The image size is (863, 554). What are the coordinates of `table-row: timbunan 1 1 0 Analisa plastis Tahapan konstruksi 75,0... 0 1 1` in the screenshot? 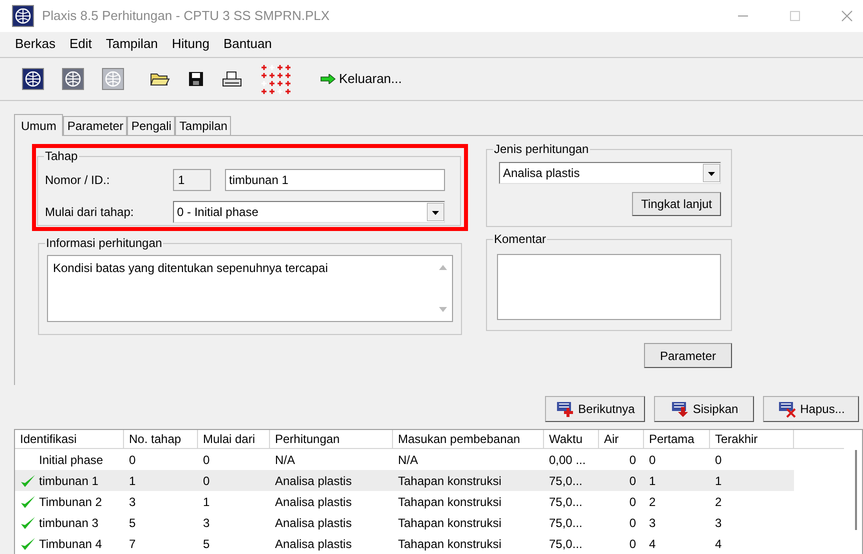 It's located at (404, 480).